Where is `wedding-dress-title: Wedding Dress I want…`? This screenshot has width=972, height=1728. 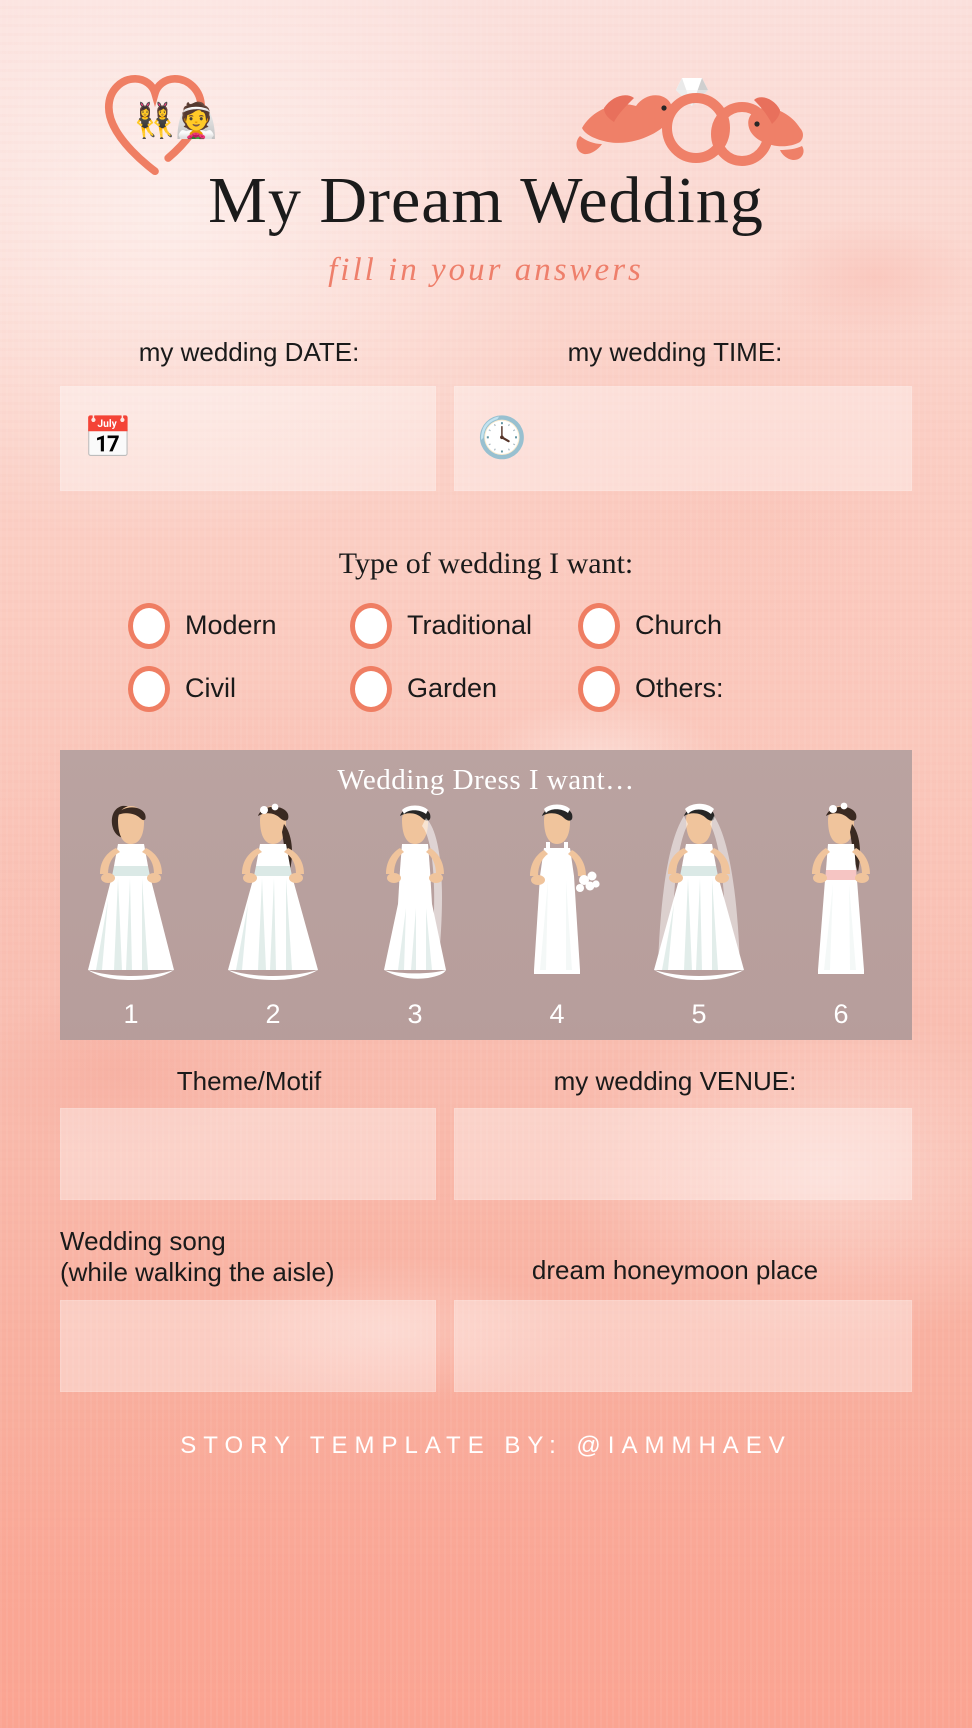
wedding-dress-title: Wedding Dress I want… is located at coordinates (486, 779).